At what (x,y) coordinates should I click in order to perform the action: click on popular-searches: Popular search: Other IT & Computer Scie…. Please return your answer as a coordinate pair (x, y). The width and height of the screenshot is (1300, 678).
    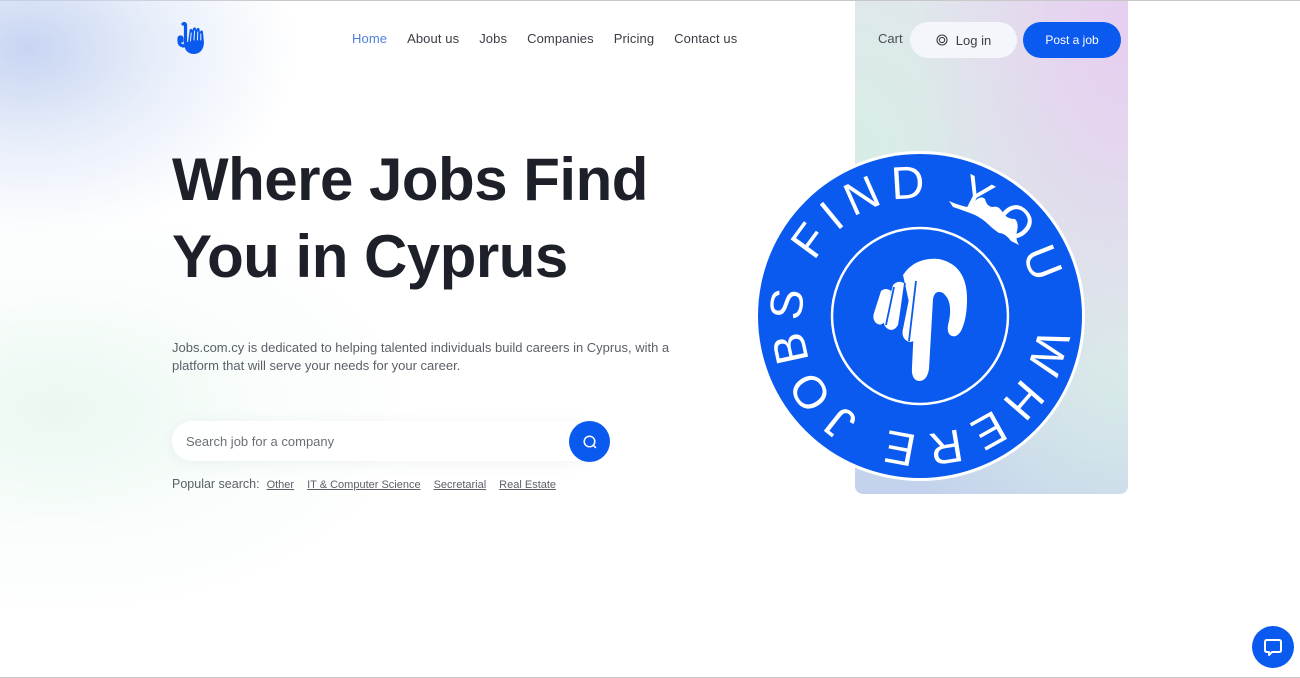
    Looking at the image, I should click on (370, 484).